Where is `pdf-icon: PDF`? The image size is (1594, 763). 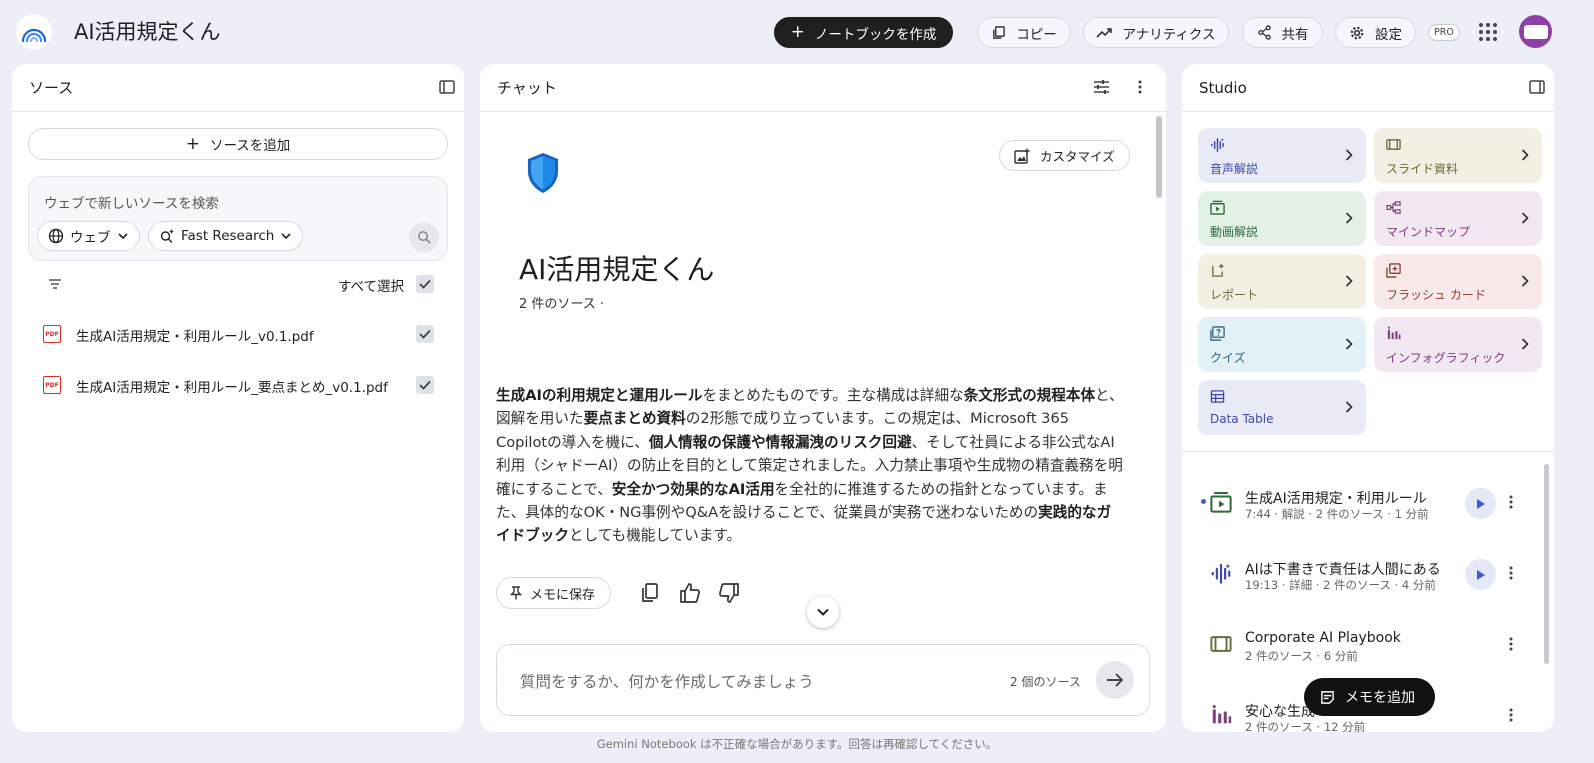 pdf-icon: PDF is located at coordinates (52, 334).